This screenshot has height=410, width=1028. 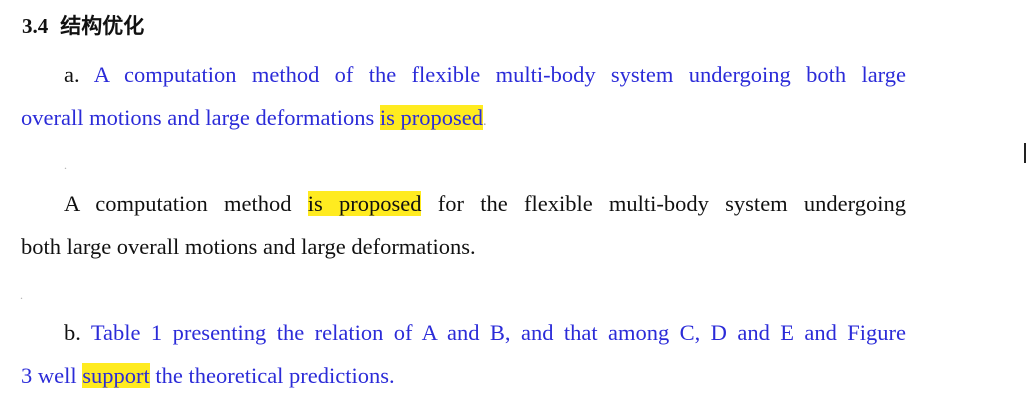 What do you see at coordinates (186, 203) in the screenshot?
I see `revision-a-text-1a: A computation method` at bounding box center [186, 203].